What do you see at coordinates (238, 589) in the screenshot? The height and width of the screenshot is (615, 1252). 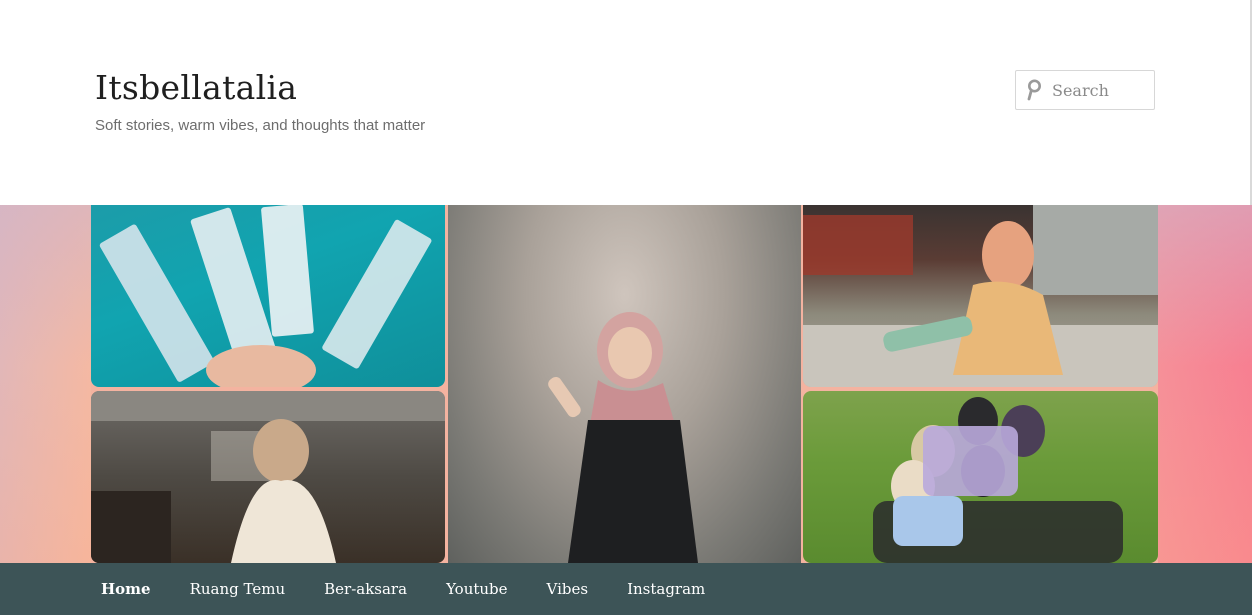 I see `nav-item-ruang-temu: Ruang Temu` at bounding box center [238, 589].